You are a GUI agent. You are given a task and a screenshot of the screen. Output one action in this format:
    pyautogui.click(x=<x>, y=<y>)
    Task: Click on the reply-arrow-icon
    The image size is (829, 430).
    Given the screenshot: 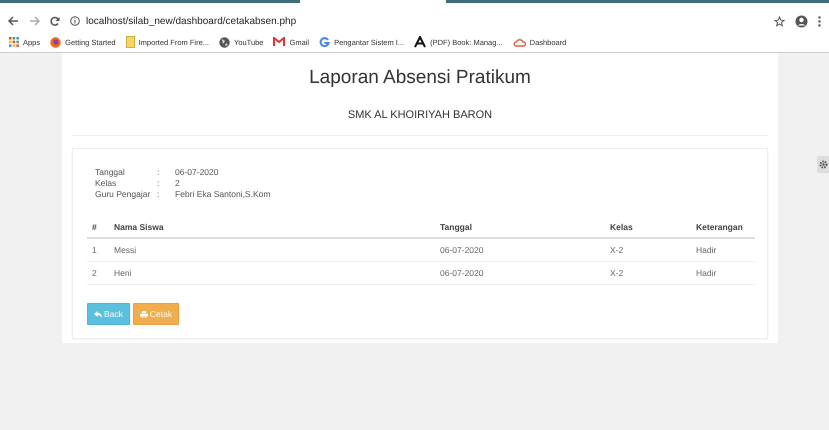 What is the action you would take?
    pyautogui.click(x=98, y=314)
    